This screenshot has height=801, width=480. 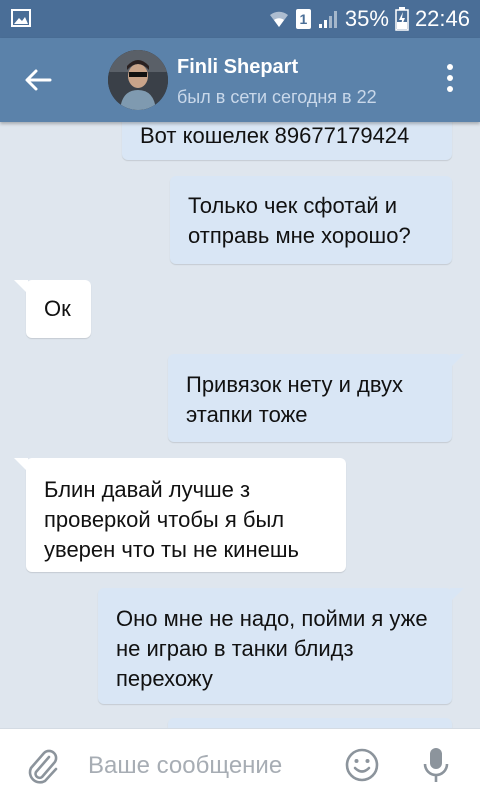 I want to click on battery-percent: 35%, so click(x=366, y=18).